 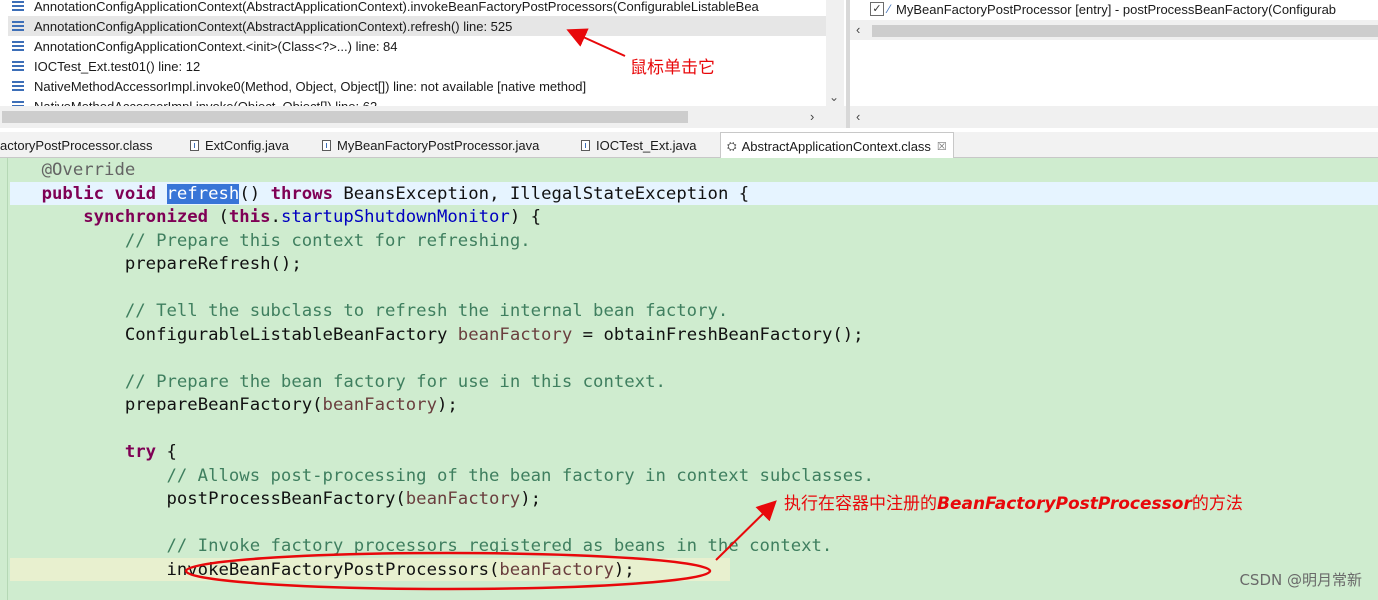 What do you see at coordinates (646, 145) in the screenshot?
I see `tab-label: IOCTest_Ext.java` at bounding box center [646, 145].